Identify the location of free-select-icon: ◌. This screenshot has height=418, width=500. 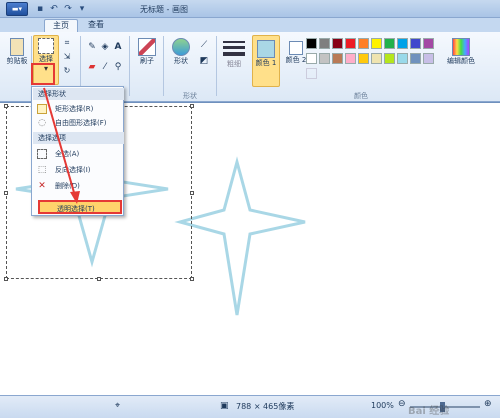
(42, 123).